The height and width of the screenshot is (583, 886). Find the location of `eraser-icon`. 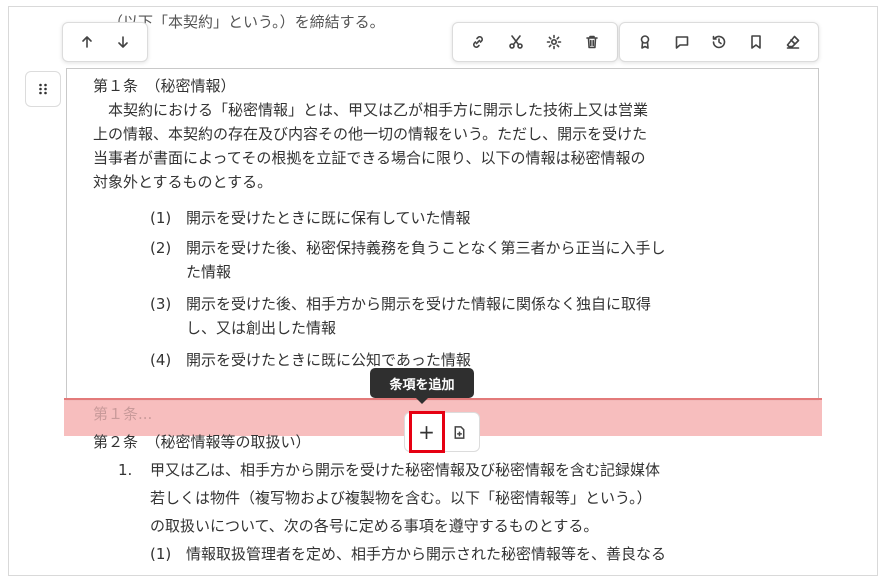

eraser-icon is located at coordinates (793, 42).